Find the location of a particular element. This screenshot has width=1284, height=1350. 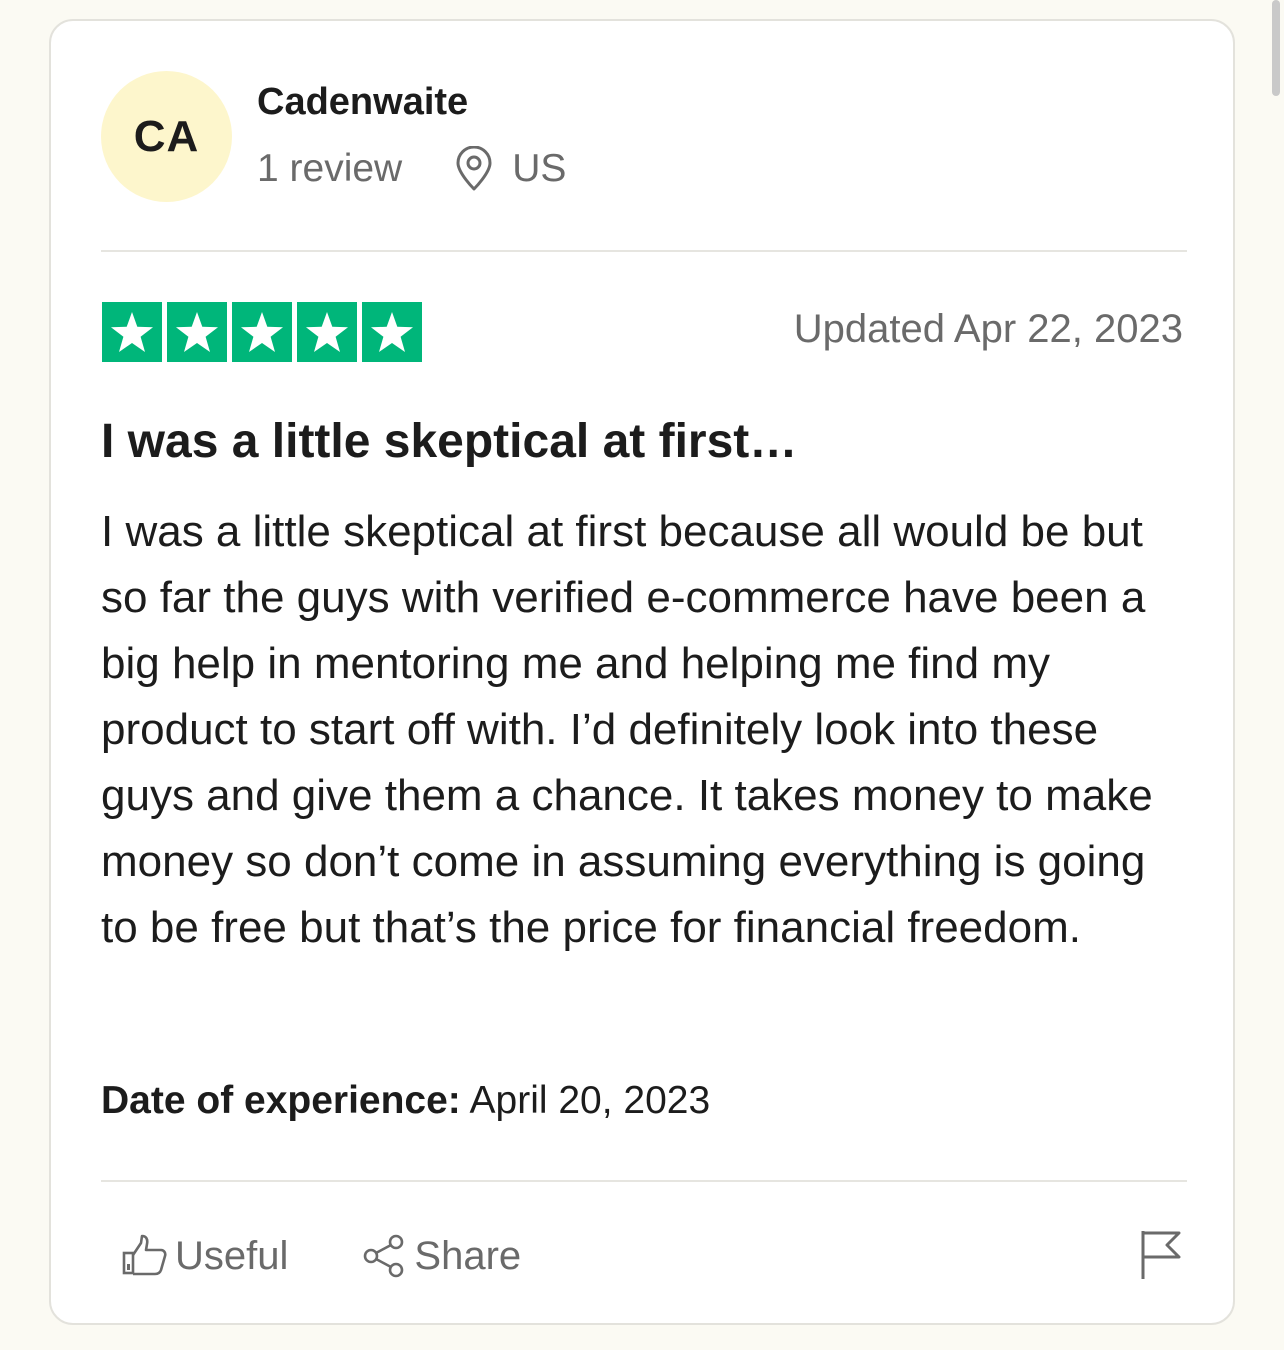

reviewer-header: CA Cadenwaite 1 review US is located at coordinates (601, 136).